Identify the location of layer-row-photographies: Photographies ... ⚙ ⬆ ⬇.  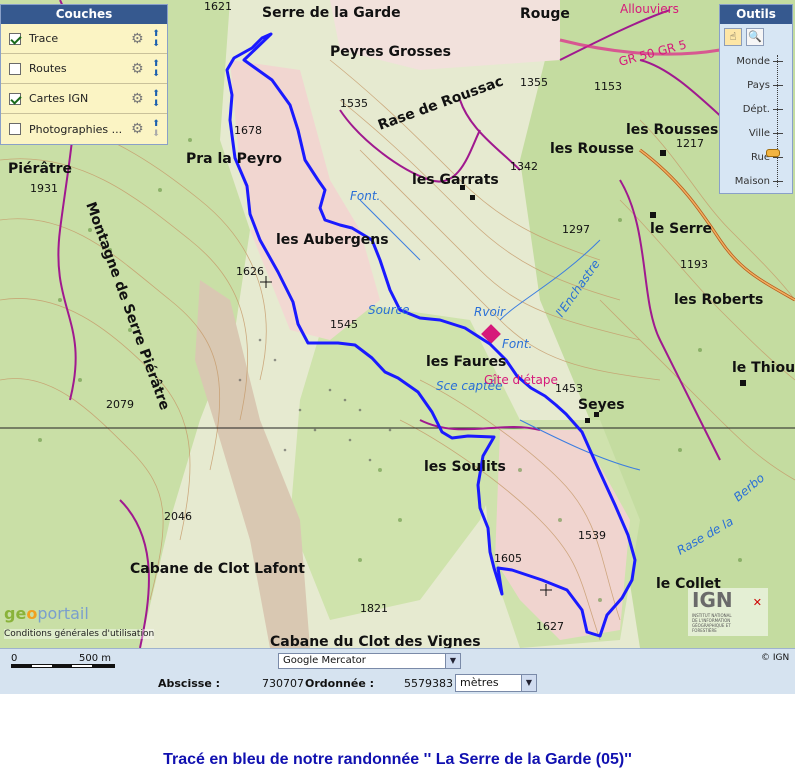
(84, 129).